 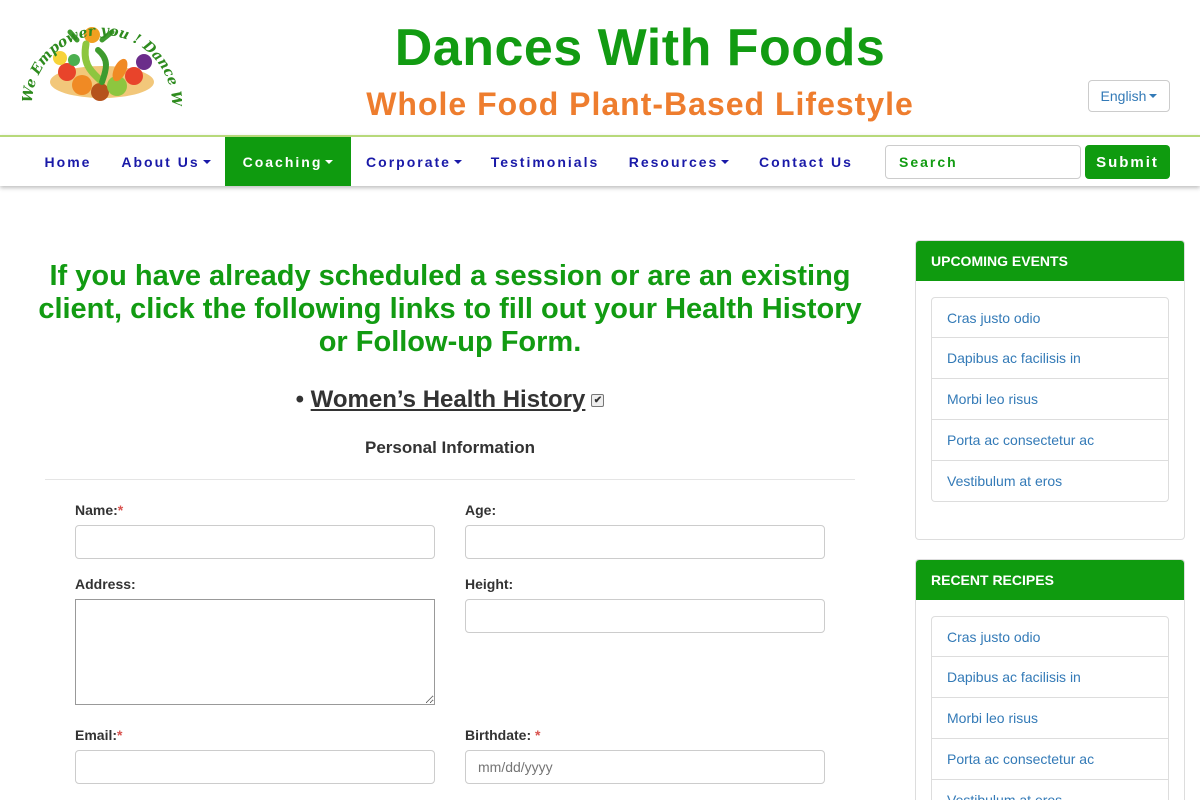 What do you see at coordinates (160, 161) in the screenshot?
I see `nav-about-us-label: About Us` at bounding box center [160, 161].